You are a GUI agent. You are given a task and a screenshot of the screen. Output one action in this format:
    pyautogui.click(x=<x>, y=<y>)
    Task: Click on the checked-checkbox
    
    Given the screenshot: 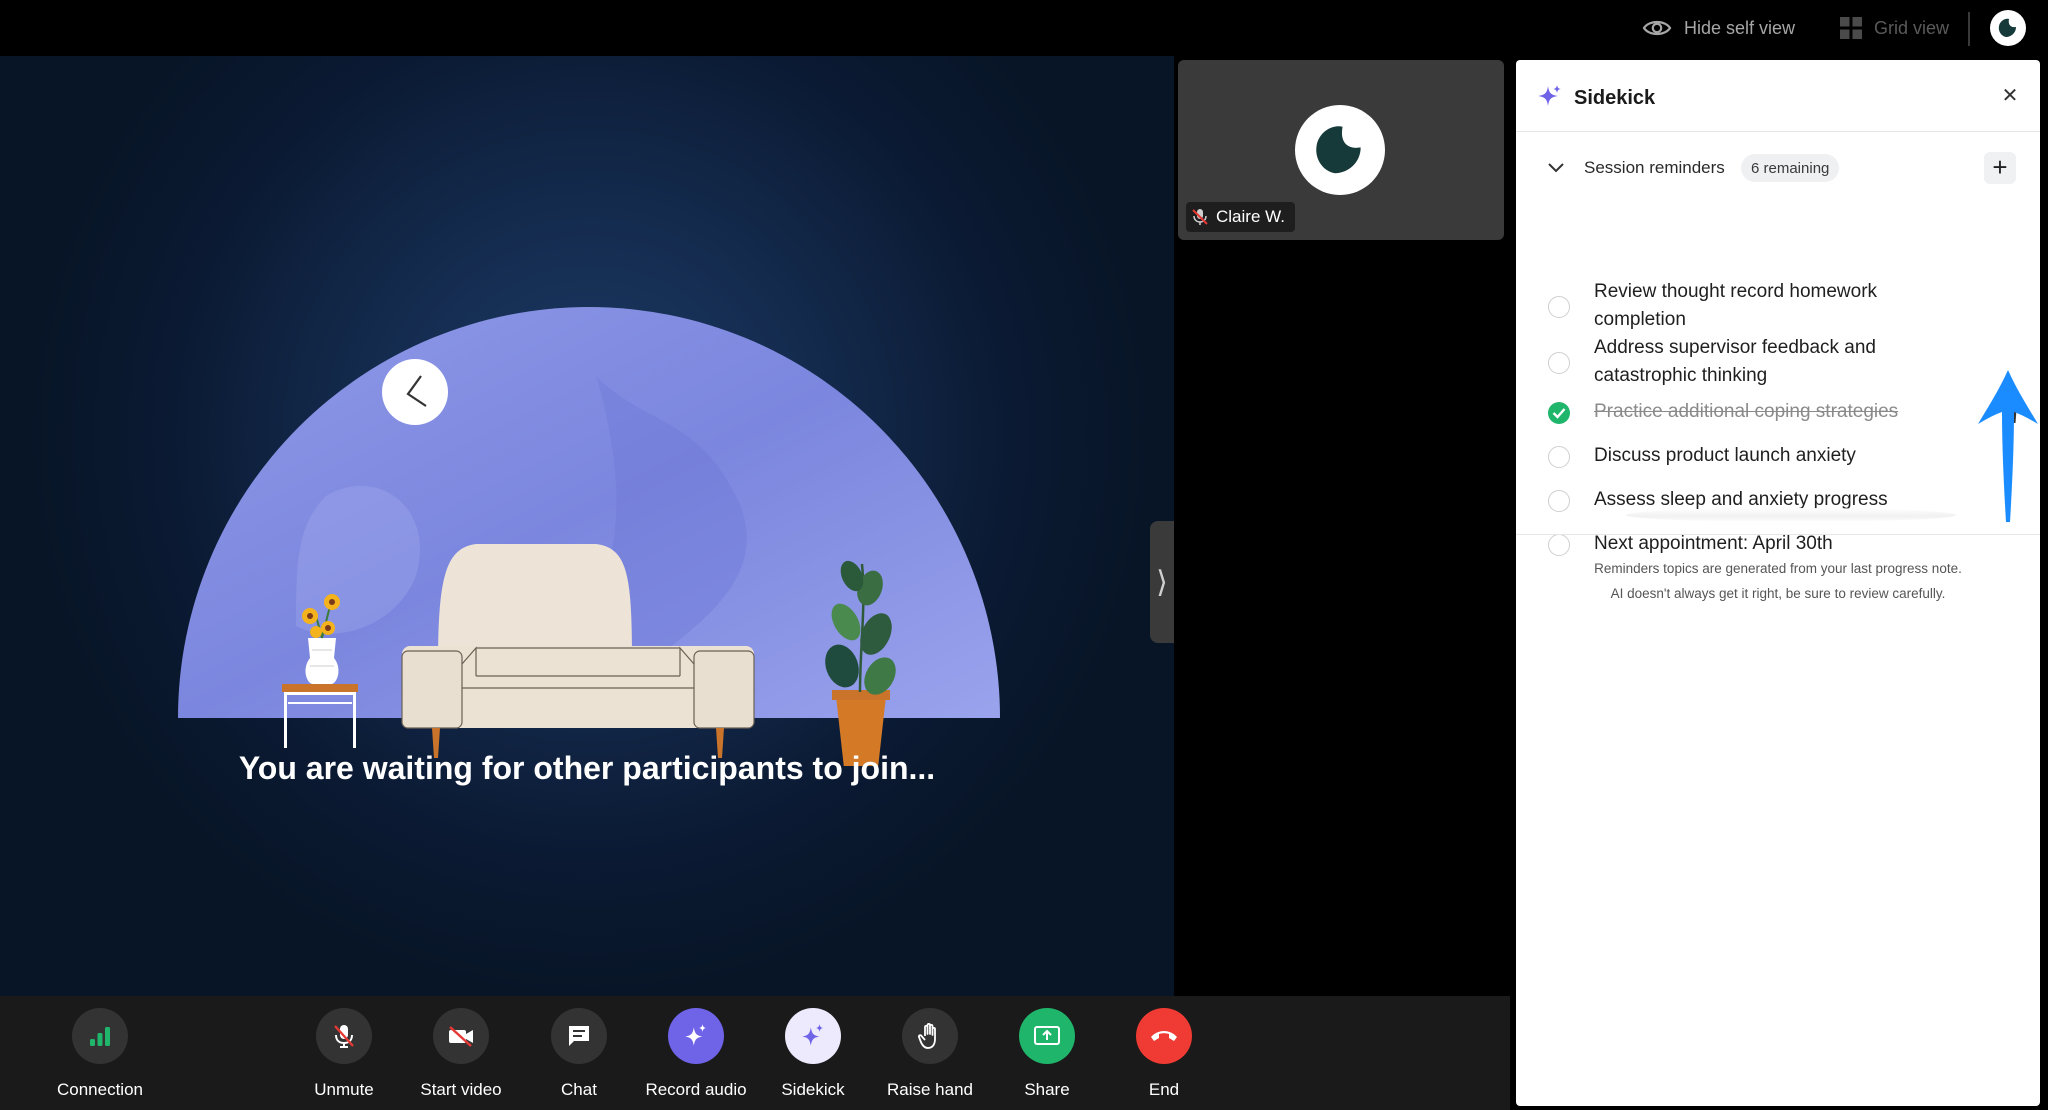 What is the action you would take?
    pyautogui.click(x=1559, y=413)
    